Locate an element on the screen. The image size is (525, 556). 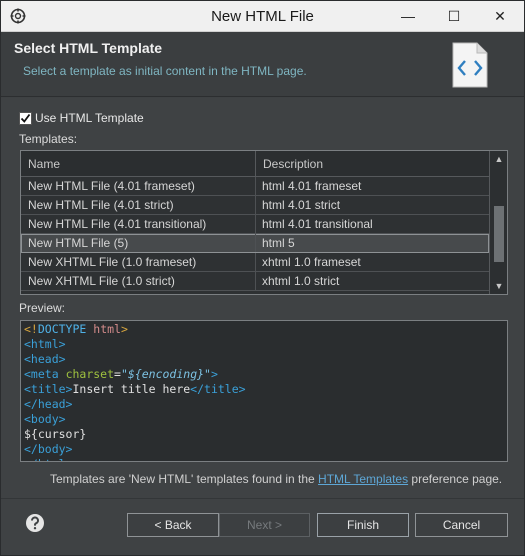
template-description: xhtml 1.0 strict is located at coordinates (301, 281).